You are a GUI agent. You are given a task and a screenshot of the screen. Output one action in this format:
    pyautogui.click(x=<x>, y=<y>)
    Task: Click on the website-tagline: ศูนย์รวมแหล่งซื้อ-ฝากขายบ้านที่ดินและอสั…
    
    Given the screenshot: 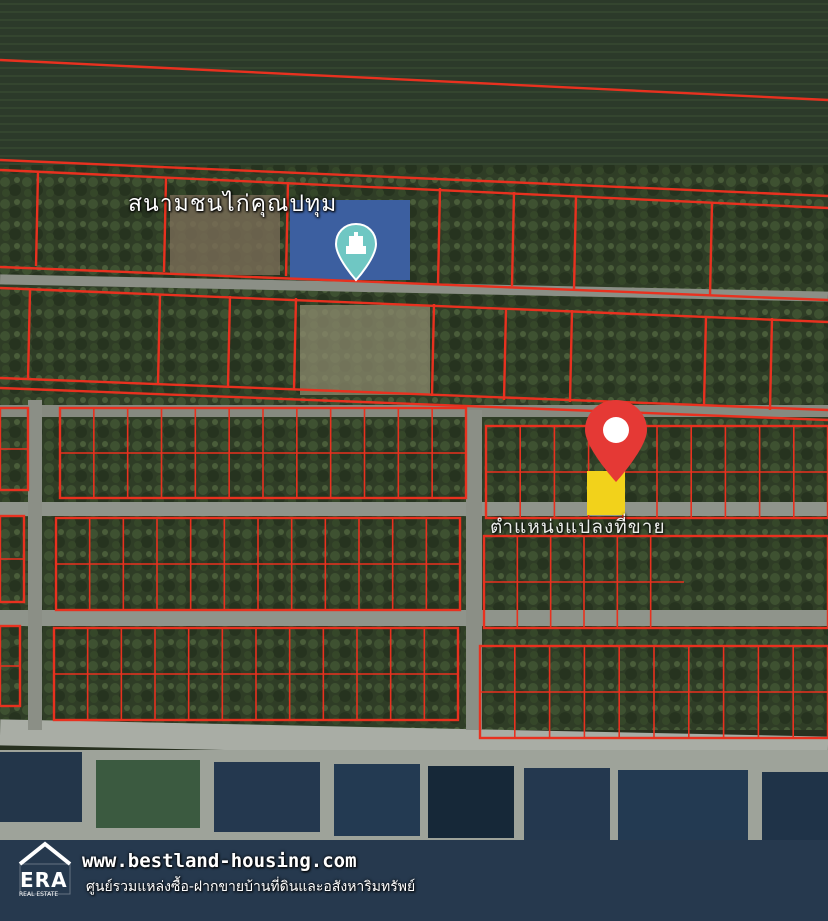 What is the action you would take?
    pyautogui.click(x=251, y=887)
    